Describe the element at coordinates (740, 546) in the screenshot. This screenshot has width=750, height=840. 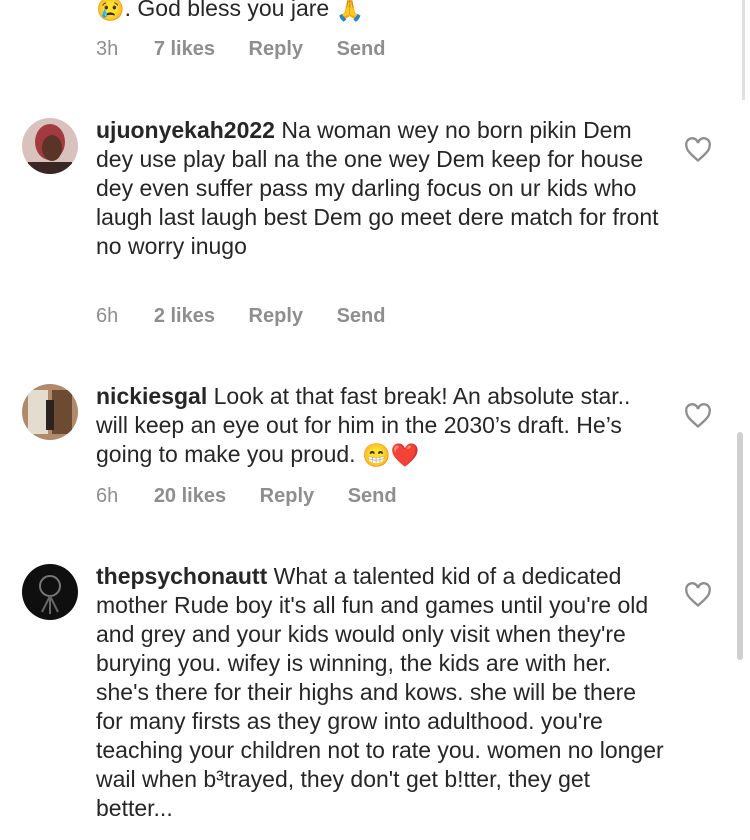
I see `scrollbar` at that location.